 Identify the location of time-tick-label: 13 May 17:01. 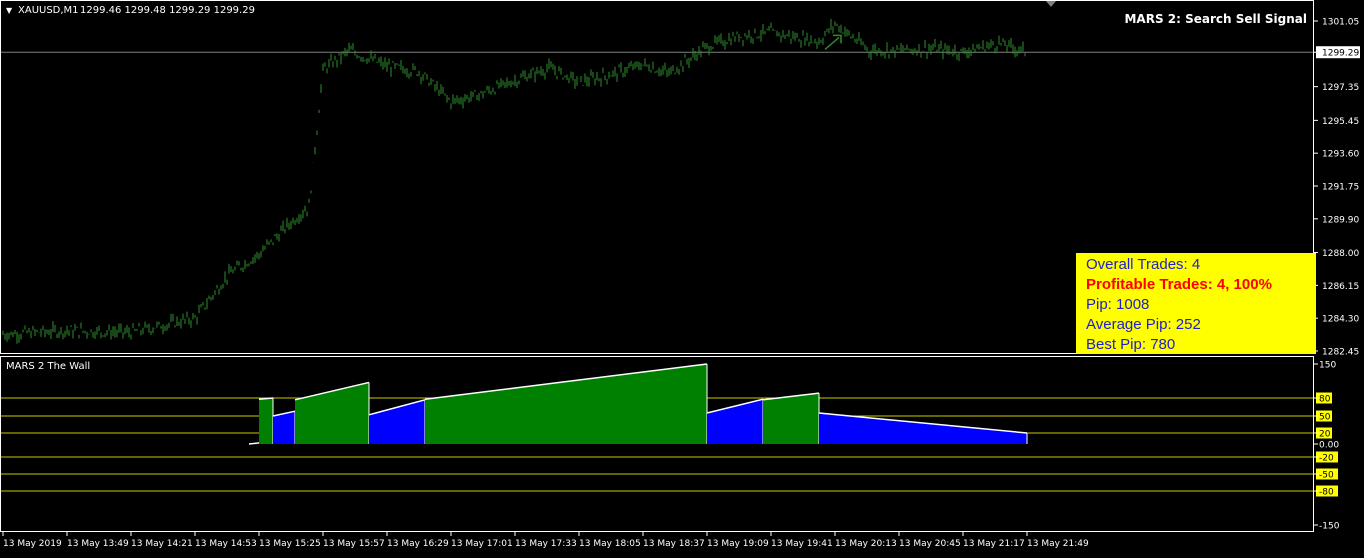
(482, 544).